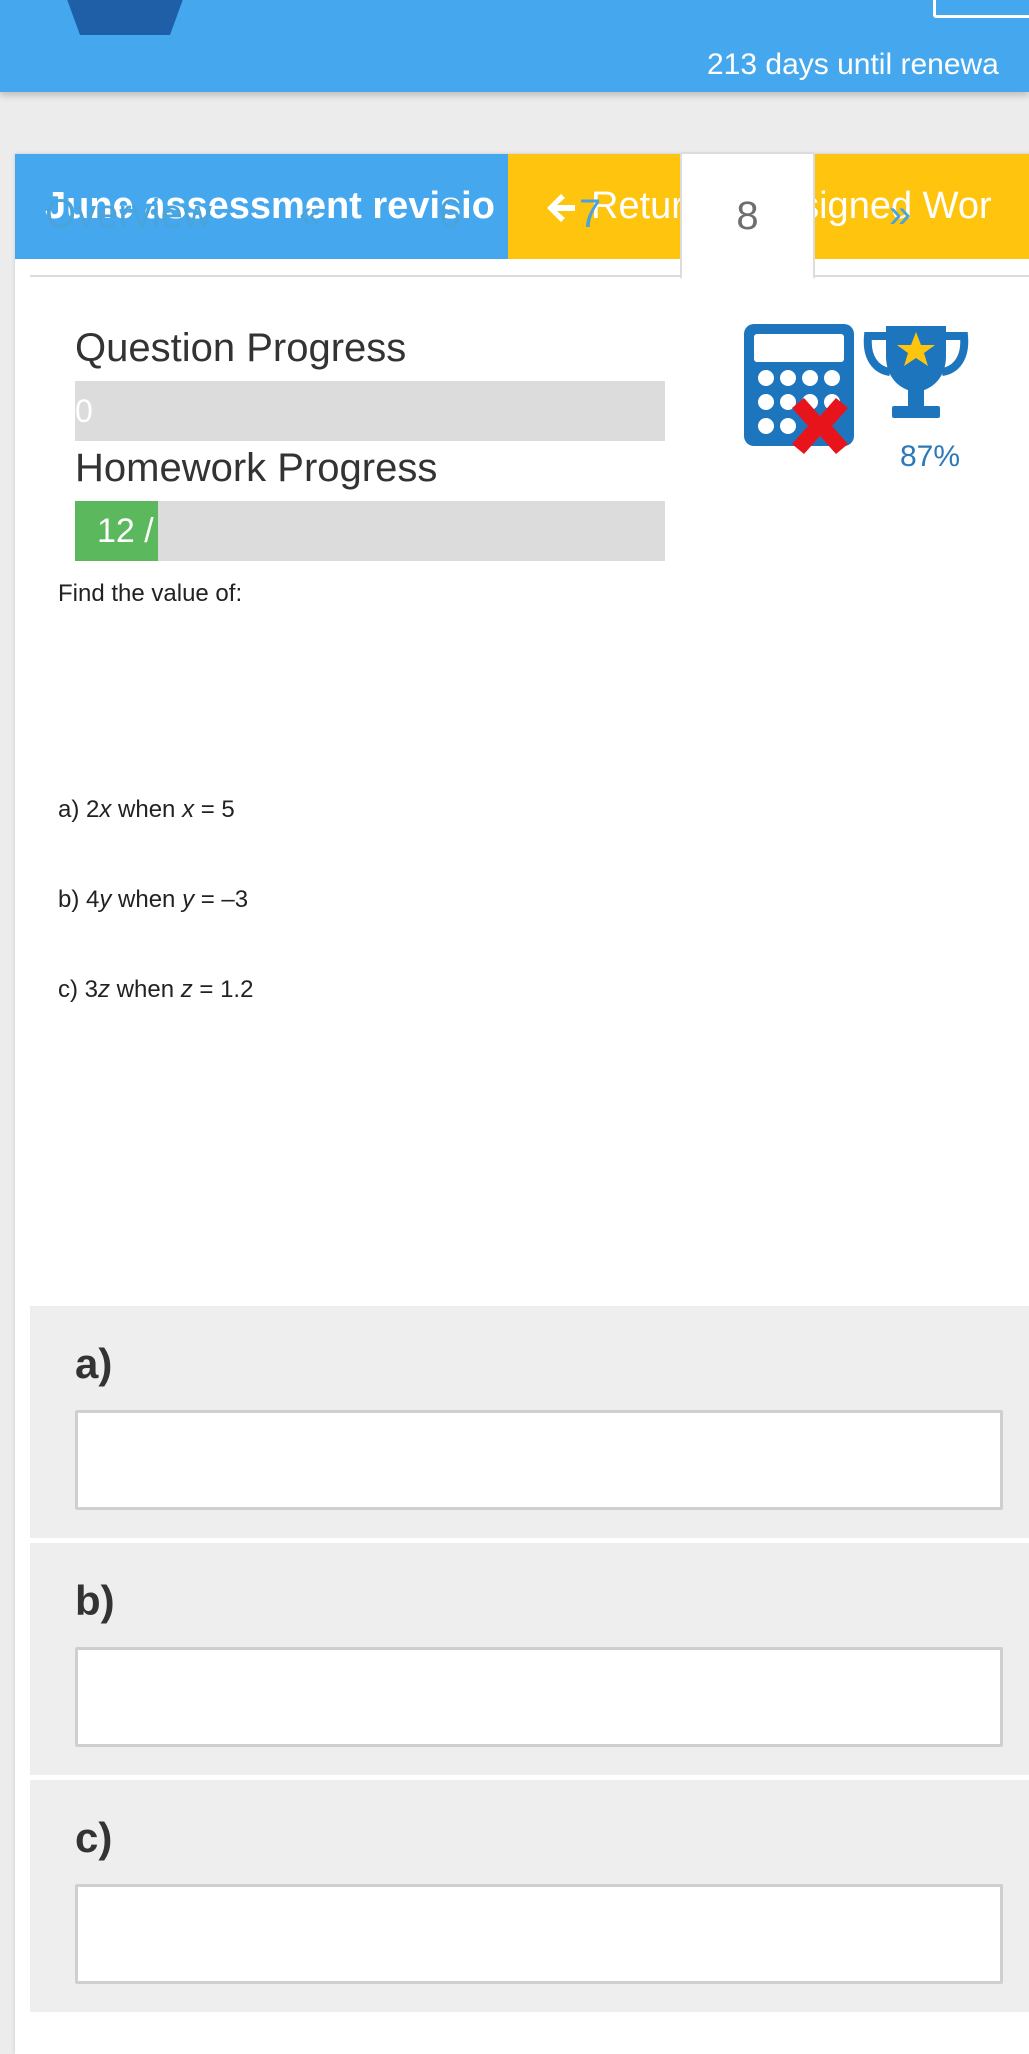 Image resolution: width=1029 pixels, height=2054 pixels. Describe the element at coordinates (84, 411) in the screenshot. I see `question-progress-value: 0` at that location.